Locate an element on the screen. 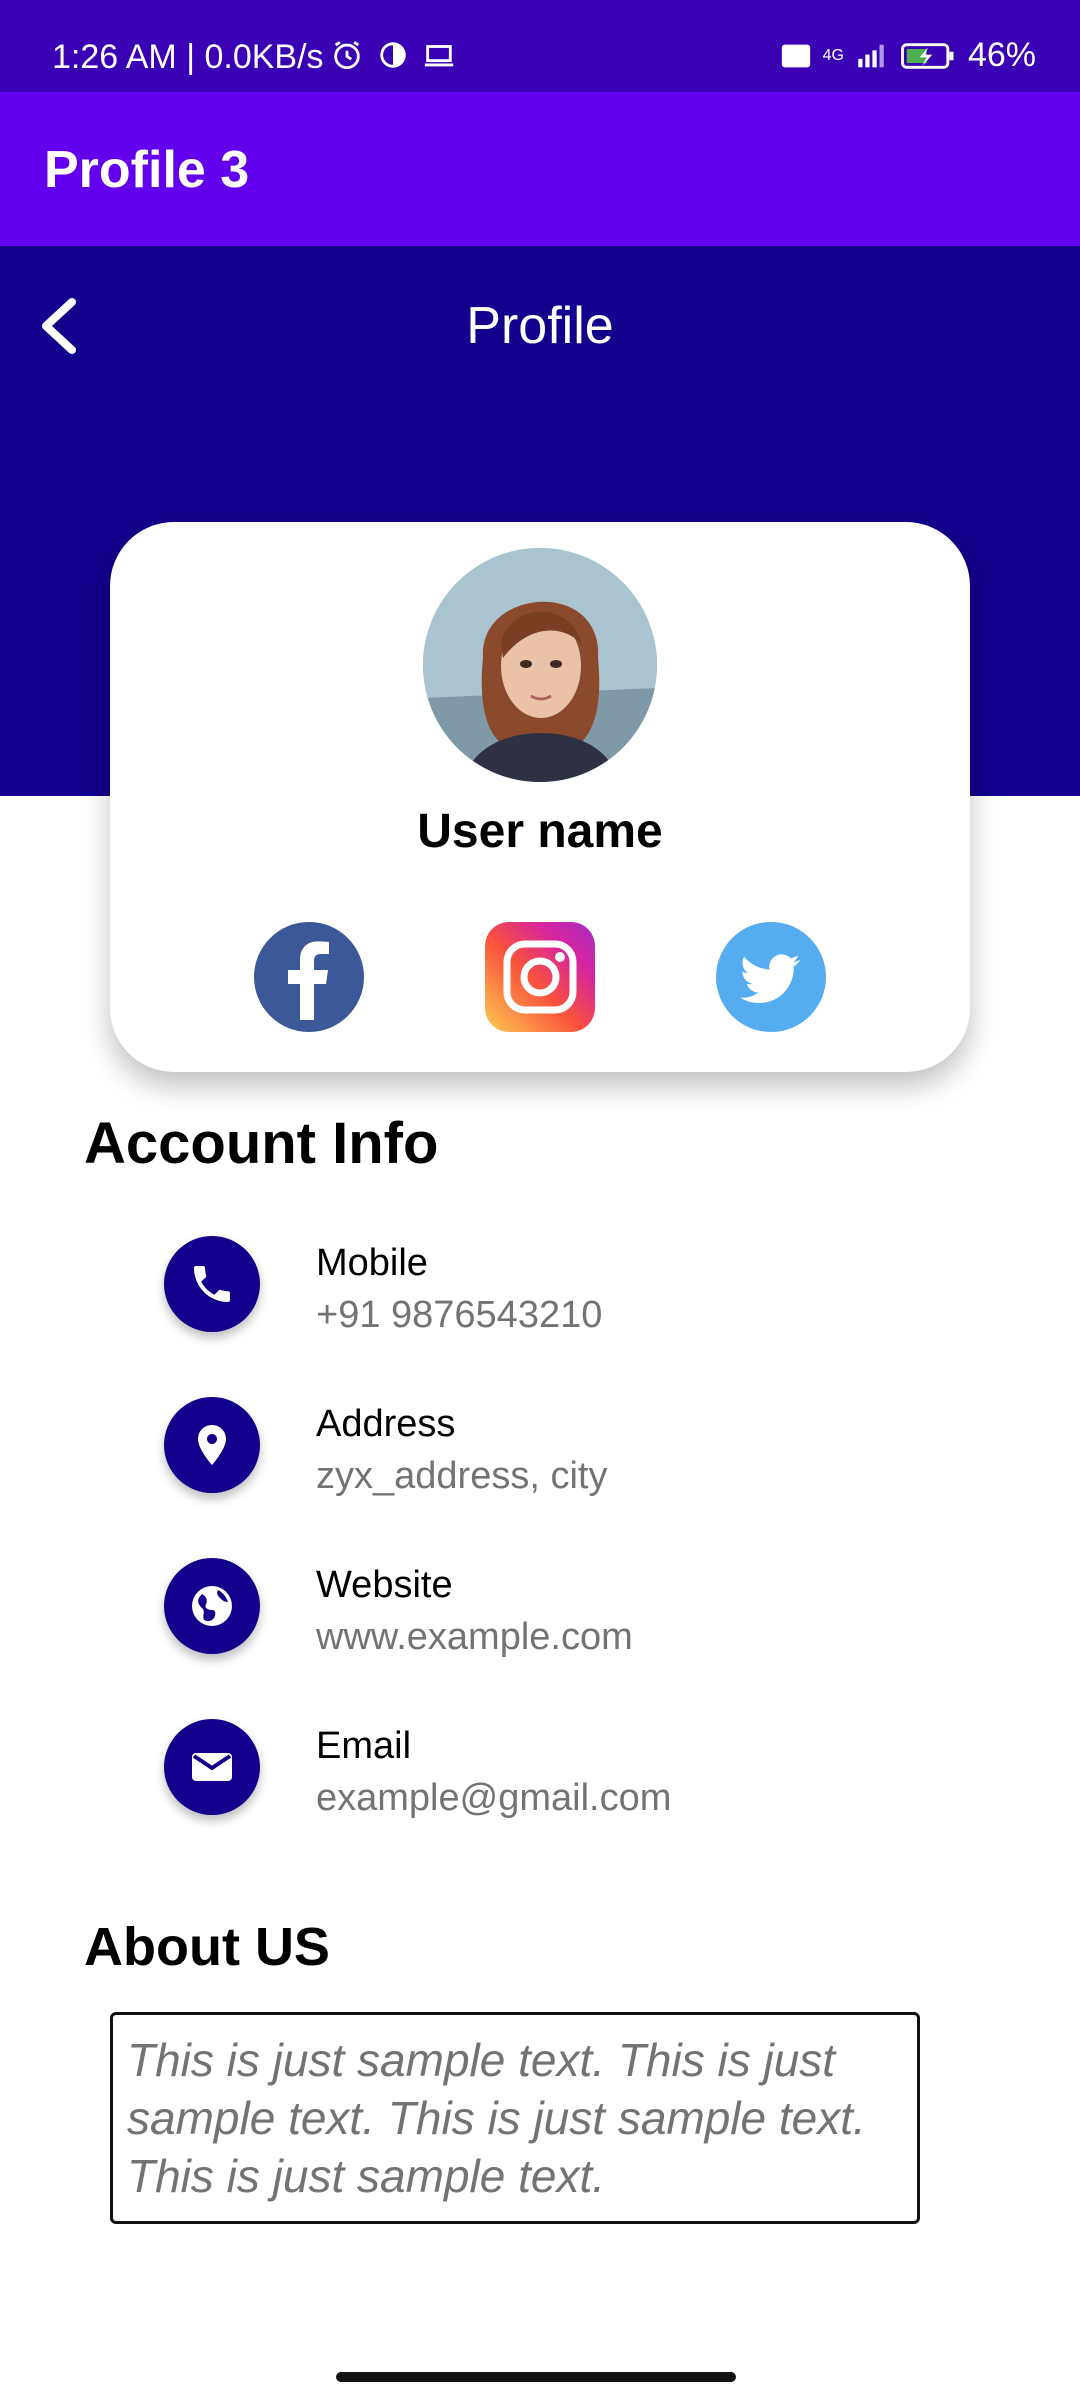 The width and height of the screenshot is (1080, 2400). account-info-item-address: Address zyx_address, city is located at coordinates (564, 1447).